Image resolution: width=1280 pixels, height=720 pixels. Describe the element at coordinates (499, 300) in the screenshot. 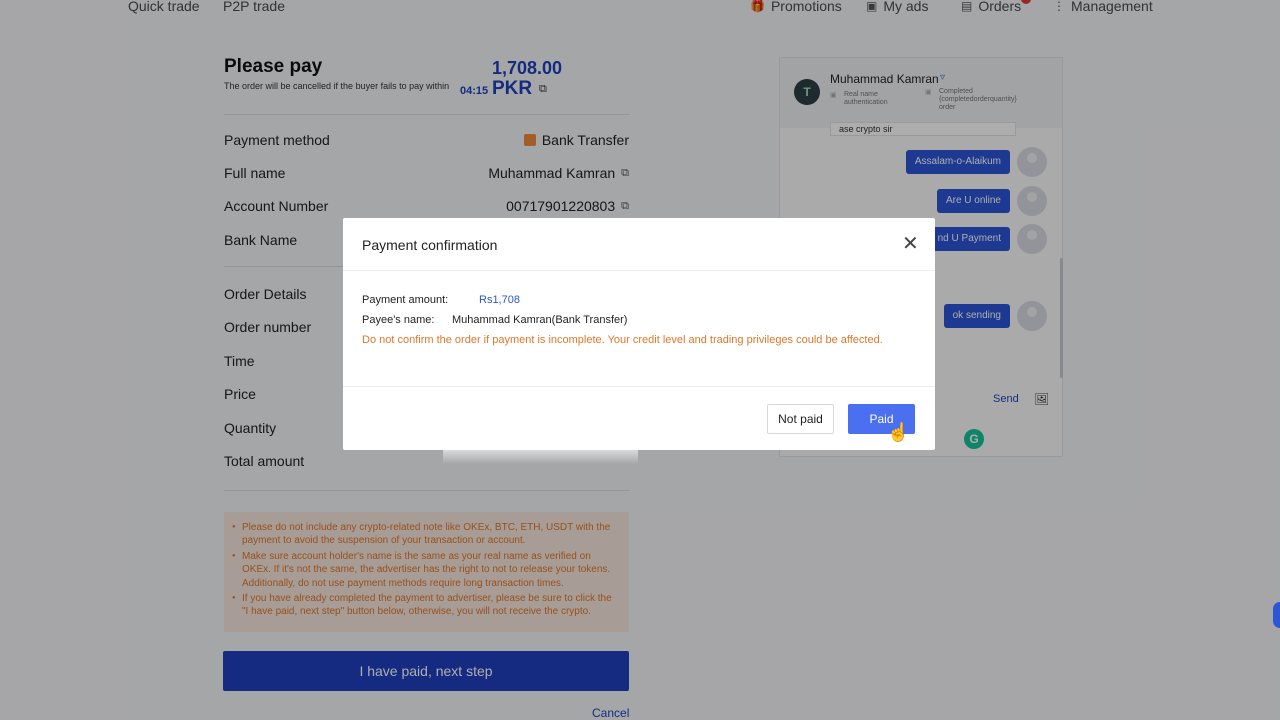

I see `payment-amount-value: Rs1,708` at that location.